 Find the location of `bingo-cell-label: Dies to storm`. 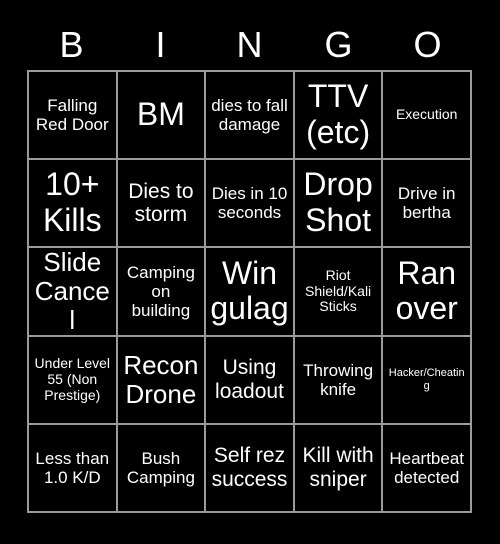

bingo-cell-label: Dies to storm is located at coordinates (161, 203).